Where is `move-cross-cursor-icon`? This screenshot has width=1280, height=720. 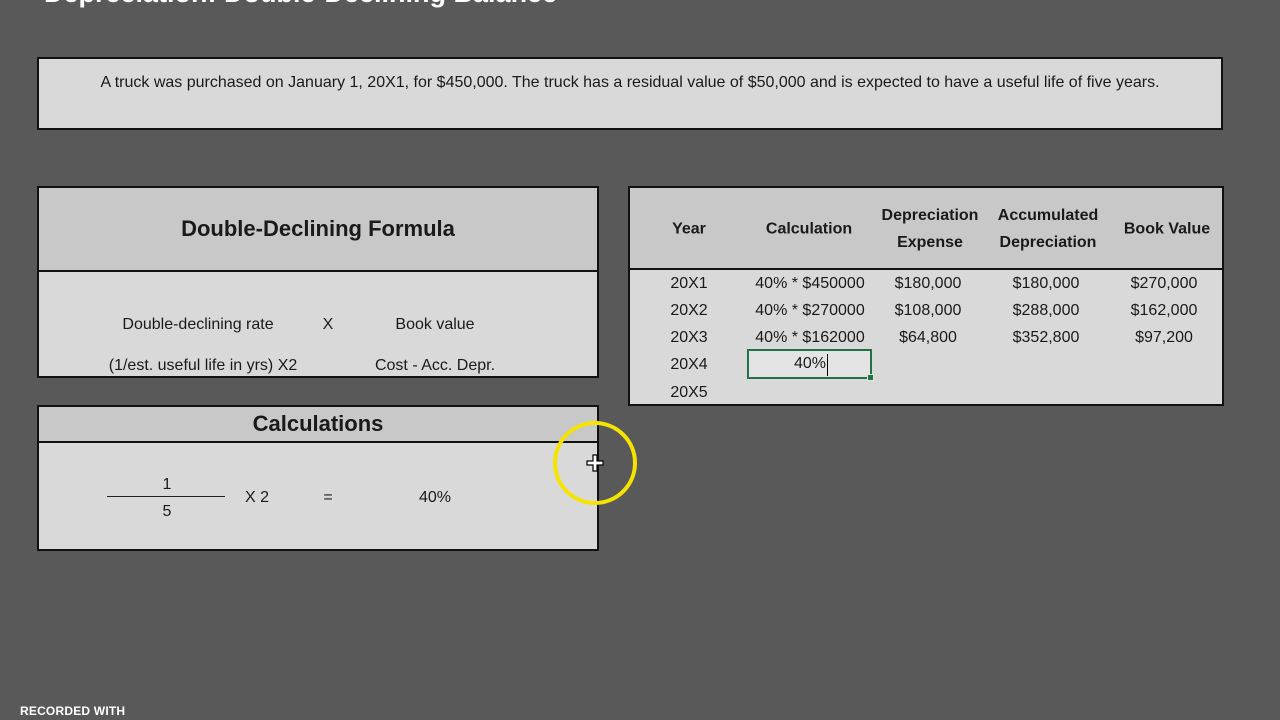
move-cross-cursor-icon is located at coordinates (595, 463).